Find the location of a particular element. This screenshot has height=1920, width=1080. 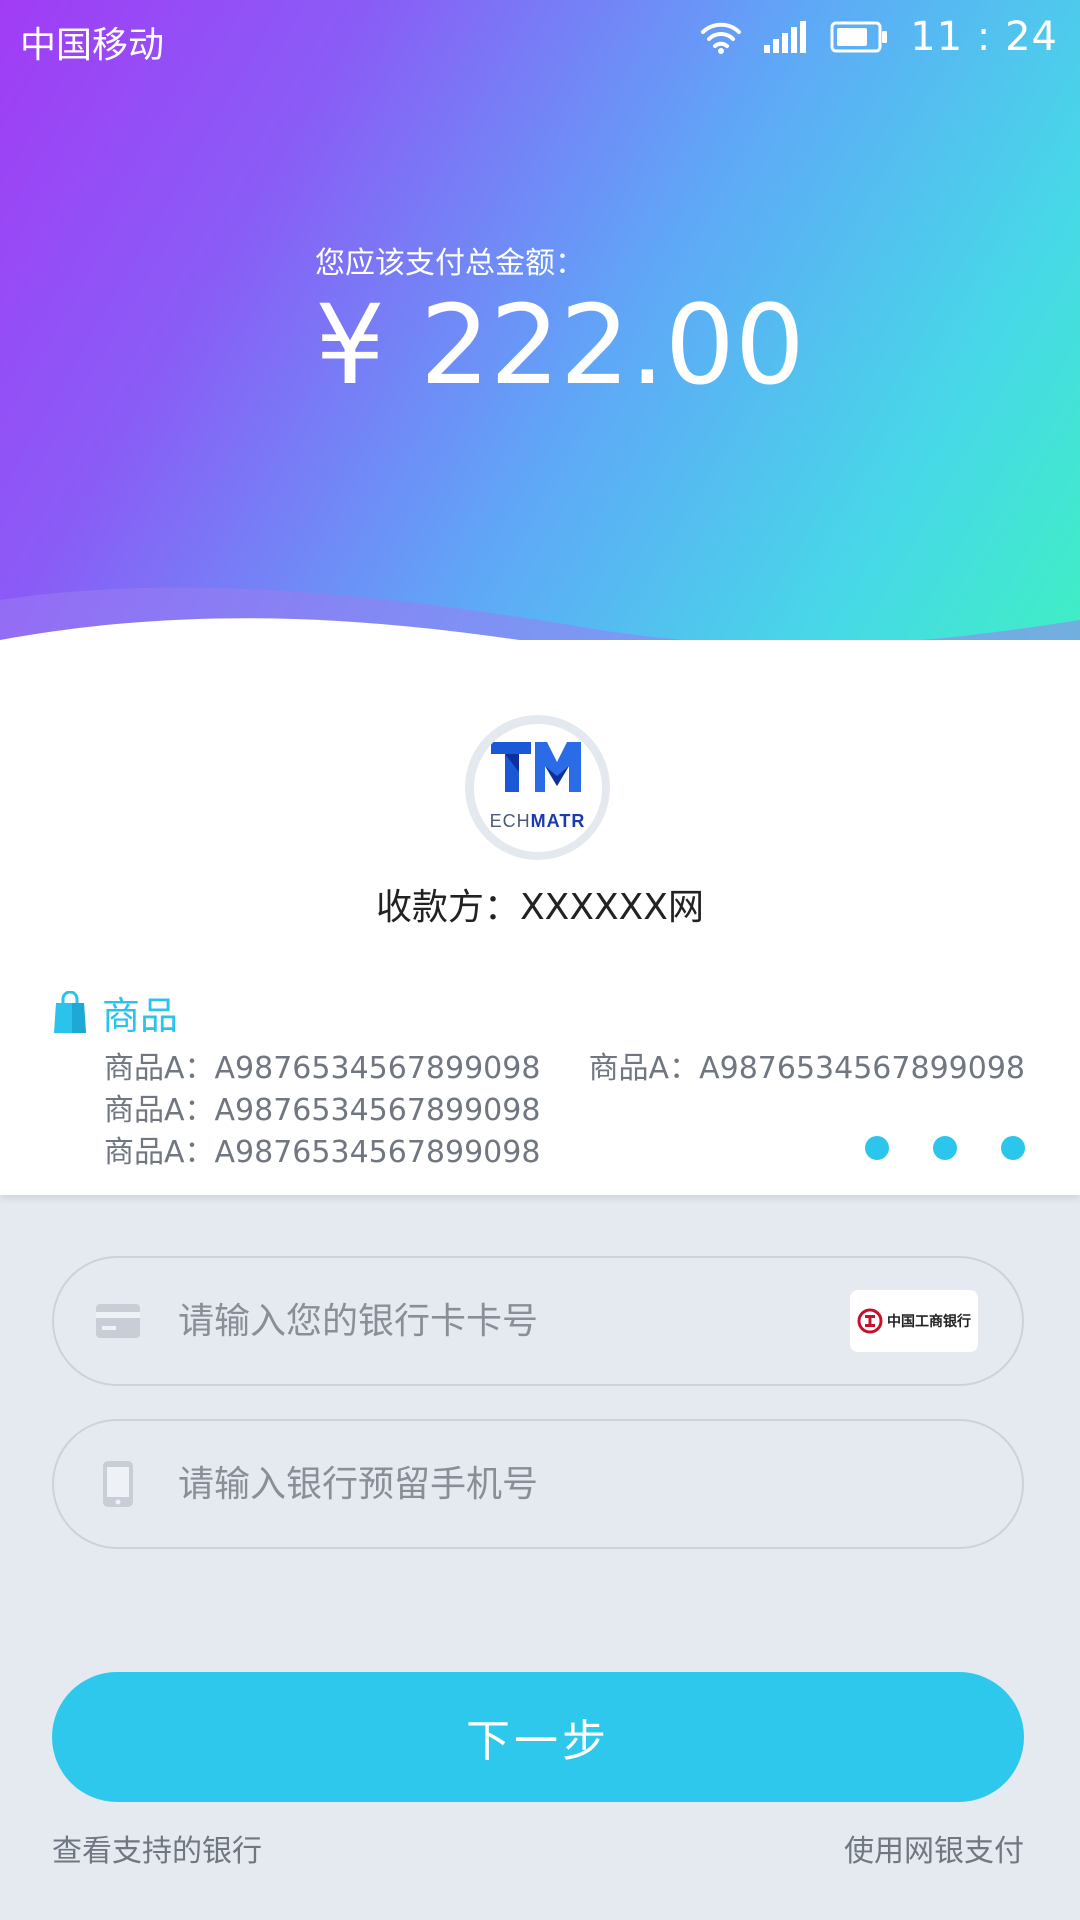

shopping-bag-icon is located at coordinates (70, 1011).